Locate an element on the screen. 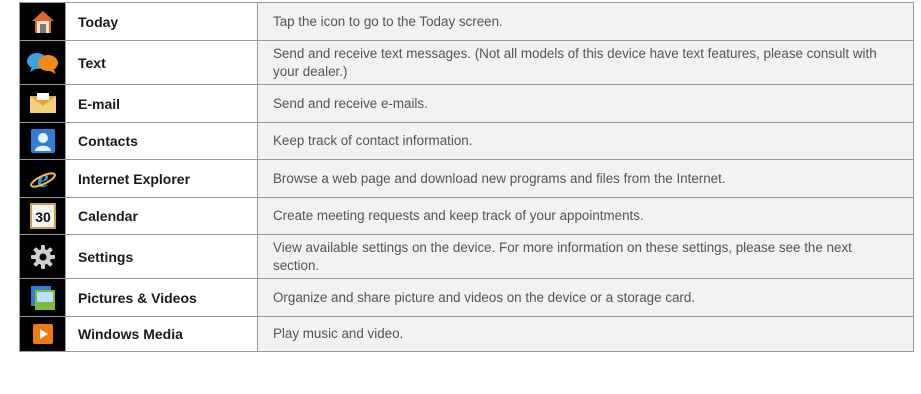 The image size is (921, 394). app-name: Windows Media is located at coordinates (161, 334).